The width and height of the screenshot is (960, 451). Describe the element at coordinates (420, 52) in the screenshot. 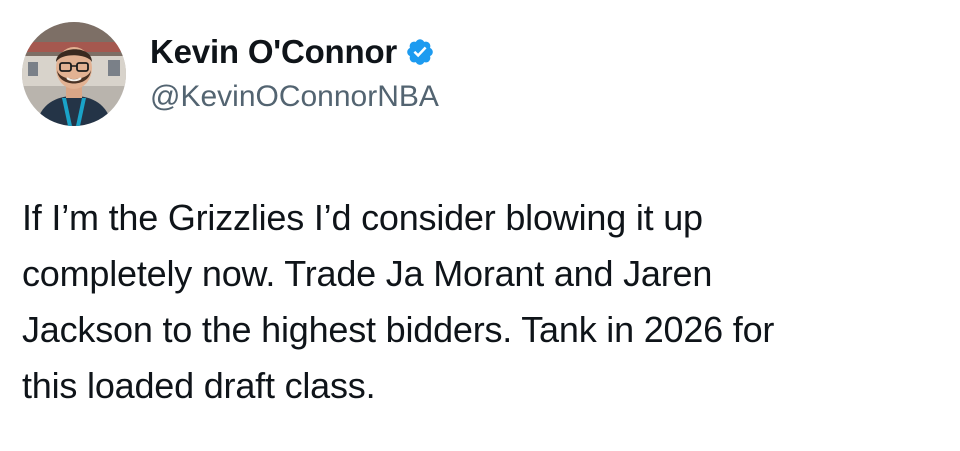

I see `verified-badge-icon` at that location.